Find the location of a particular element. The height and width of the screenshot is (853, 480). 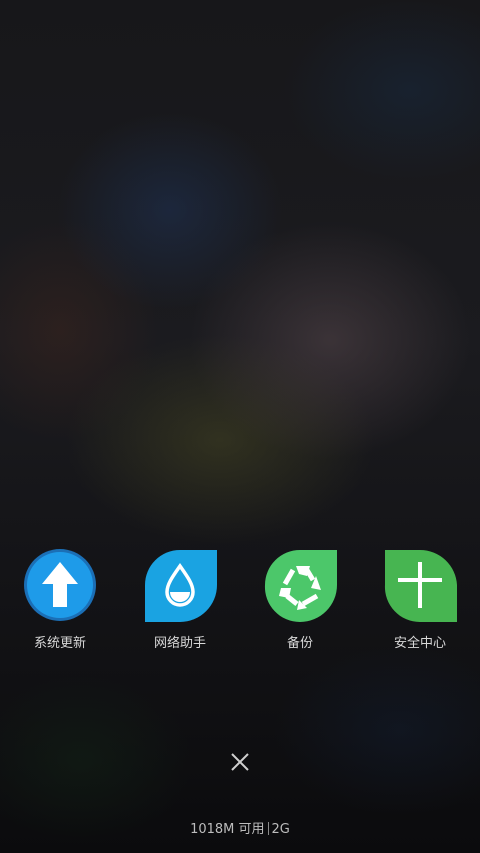

app-backup: 备份 is located at coordinates (300, 603).